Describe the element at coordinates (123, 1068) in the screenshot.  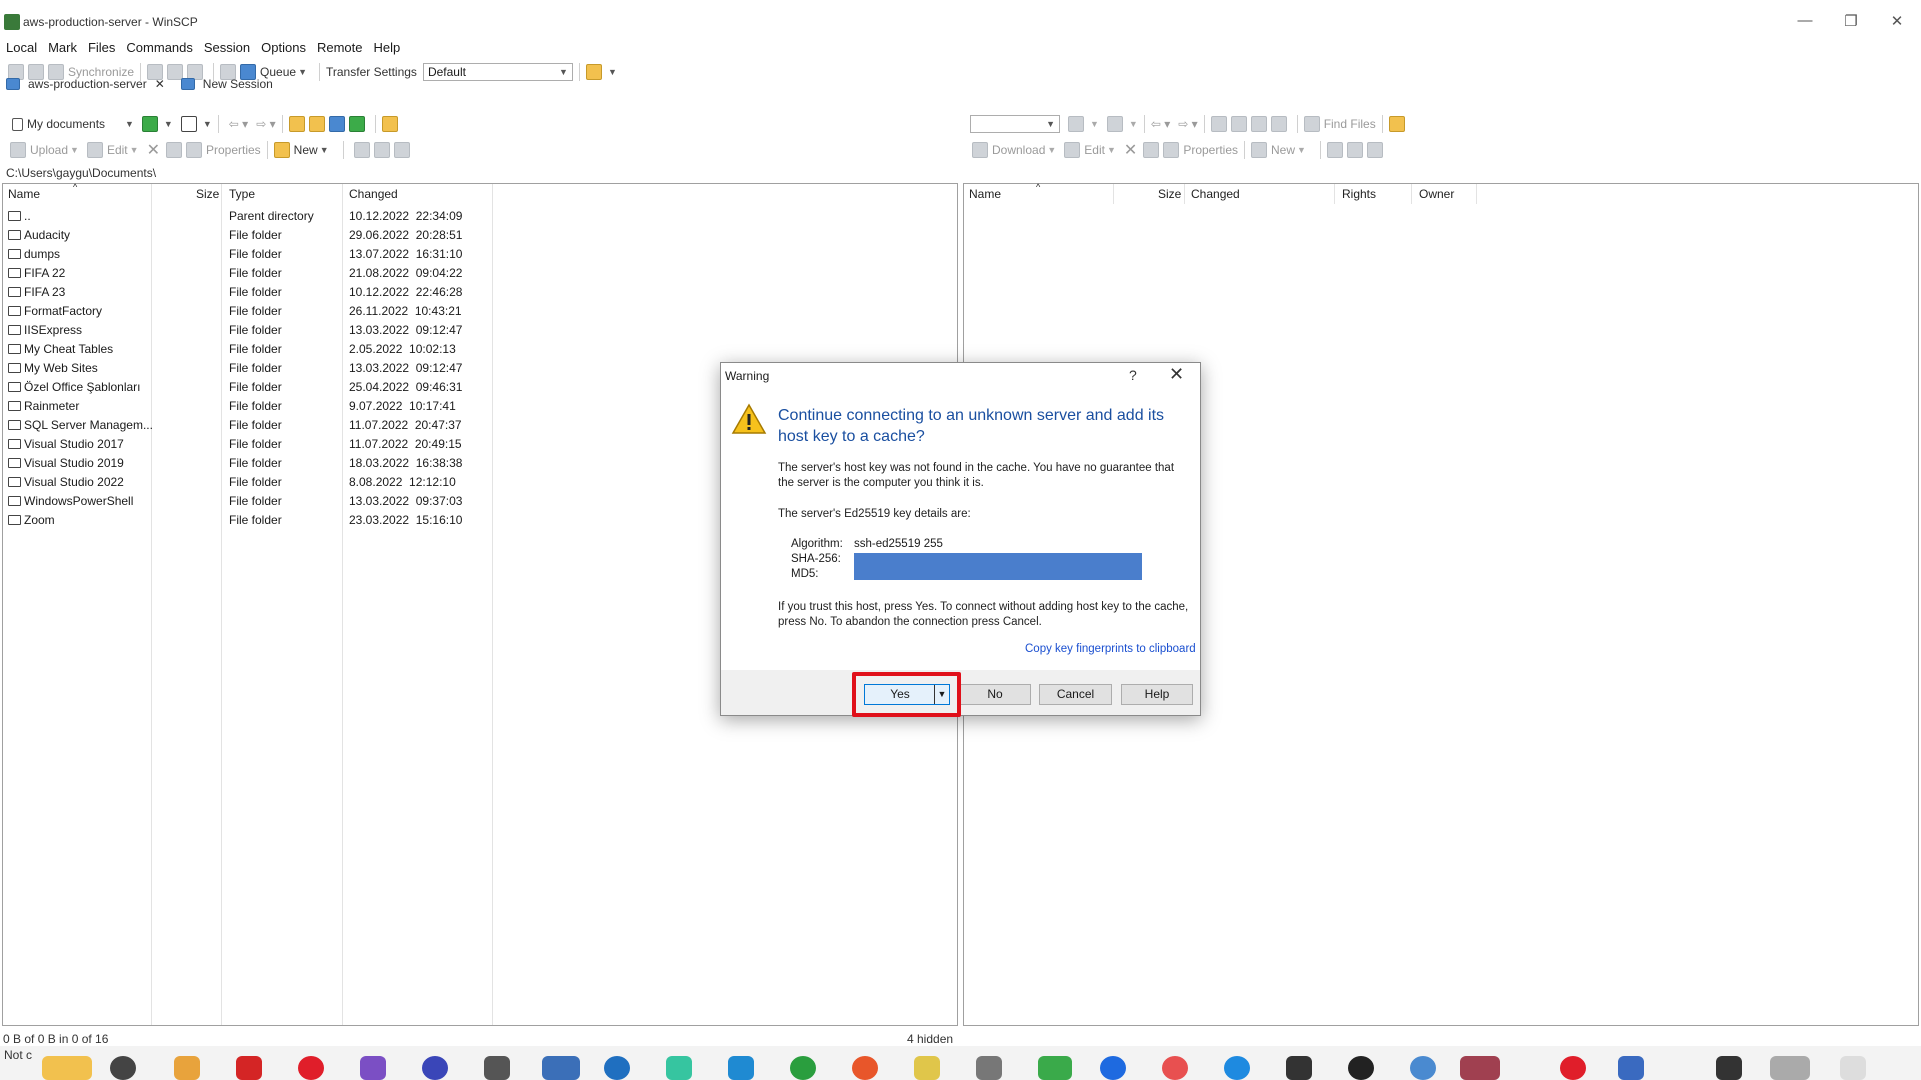
I see `settings-icon` at that location.